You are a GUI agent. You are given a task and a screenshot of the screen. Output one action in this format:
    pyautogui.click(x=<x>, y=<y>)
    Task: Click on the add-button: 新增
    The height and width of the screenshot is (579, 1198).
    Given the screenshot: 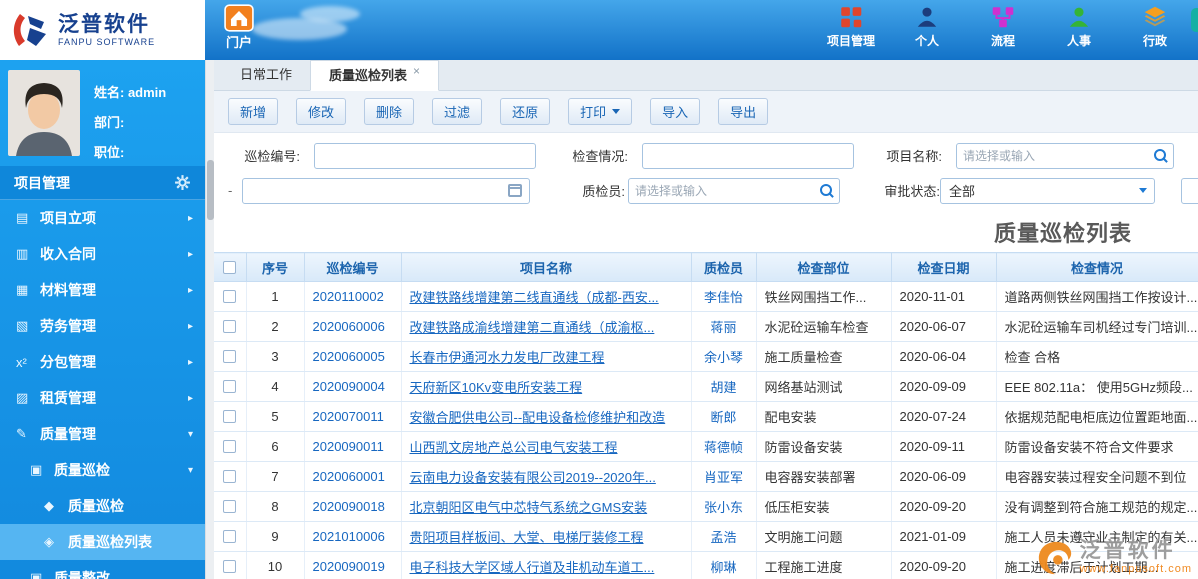 What is the action you would take?
    pyautogui.click(x=253, y=111)
    